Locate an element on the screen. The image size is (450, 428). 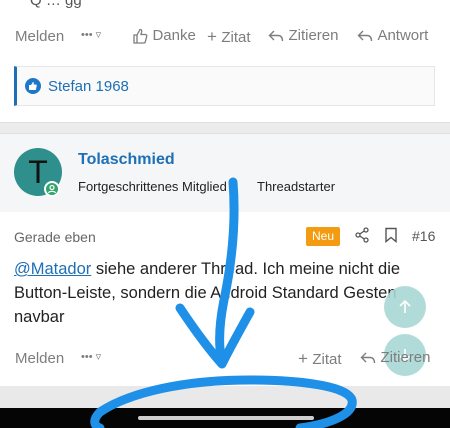
thanks-button: Danke is located at coordinates (164, 36).